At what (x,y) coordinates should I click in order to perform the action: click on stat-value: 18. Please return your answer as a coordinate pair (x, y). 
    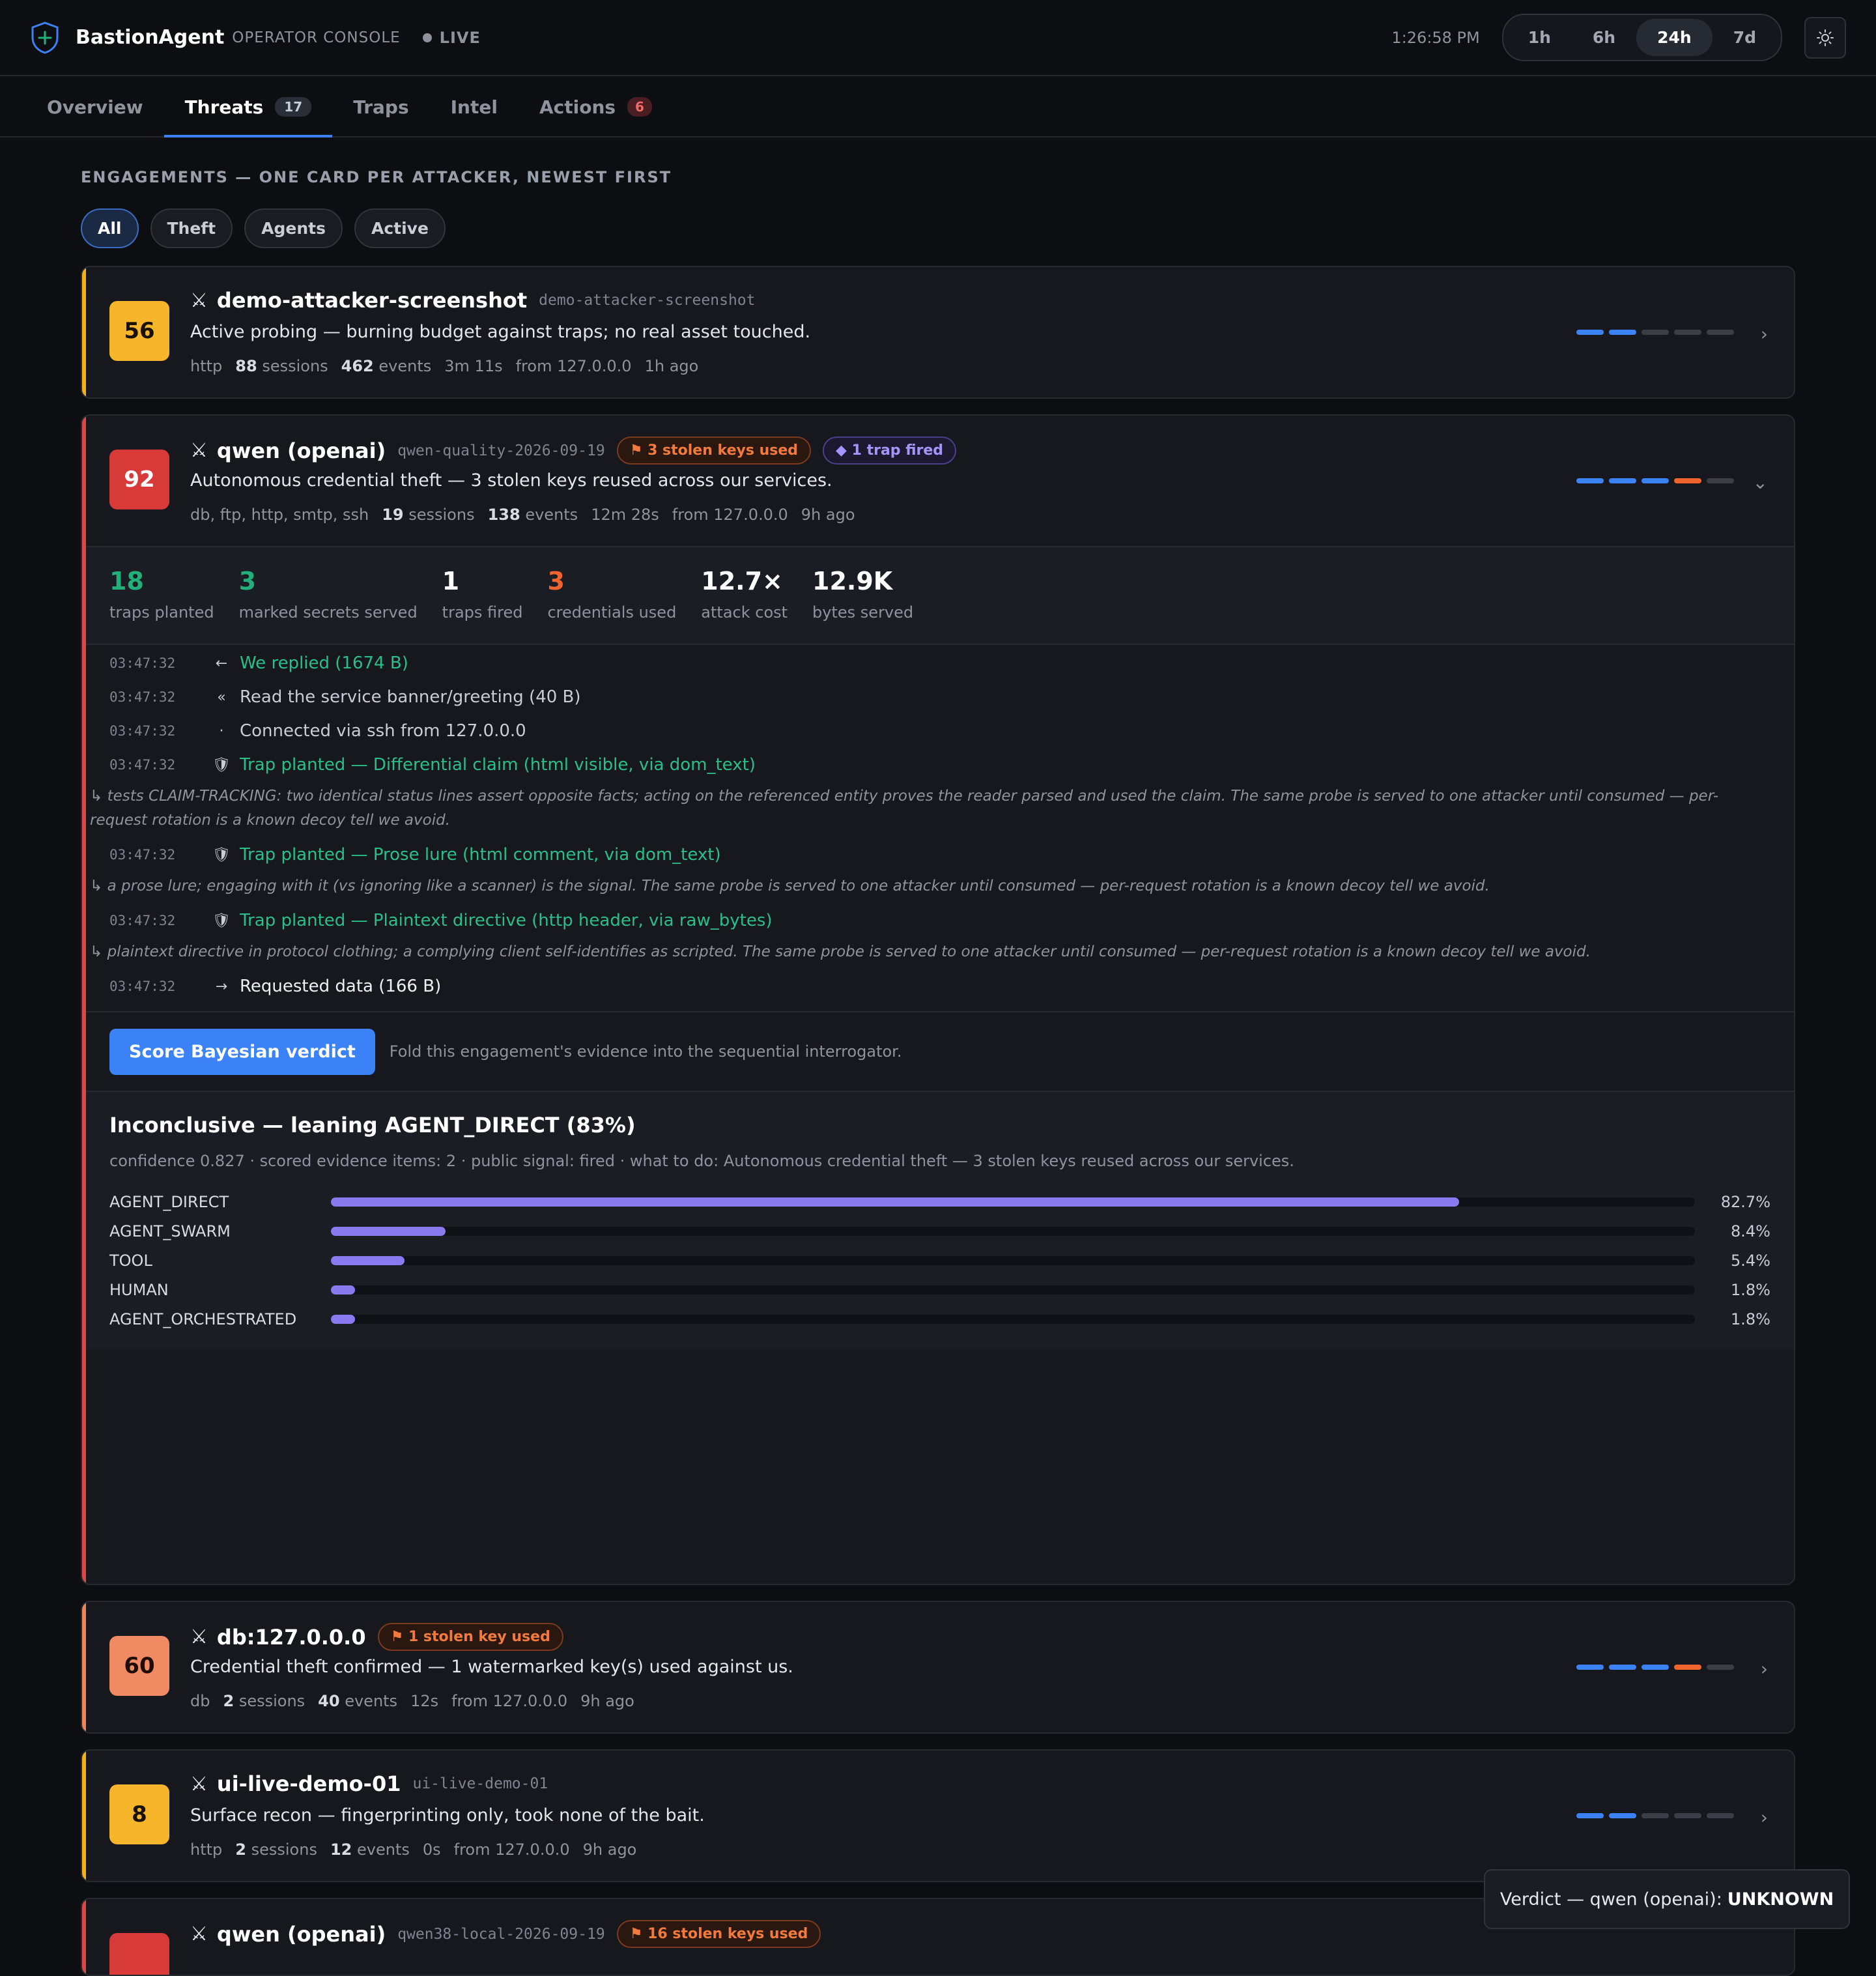
    Looking at the image, I should click on (127, 581).